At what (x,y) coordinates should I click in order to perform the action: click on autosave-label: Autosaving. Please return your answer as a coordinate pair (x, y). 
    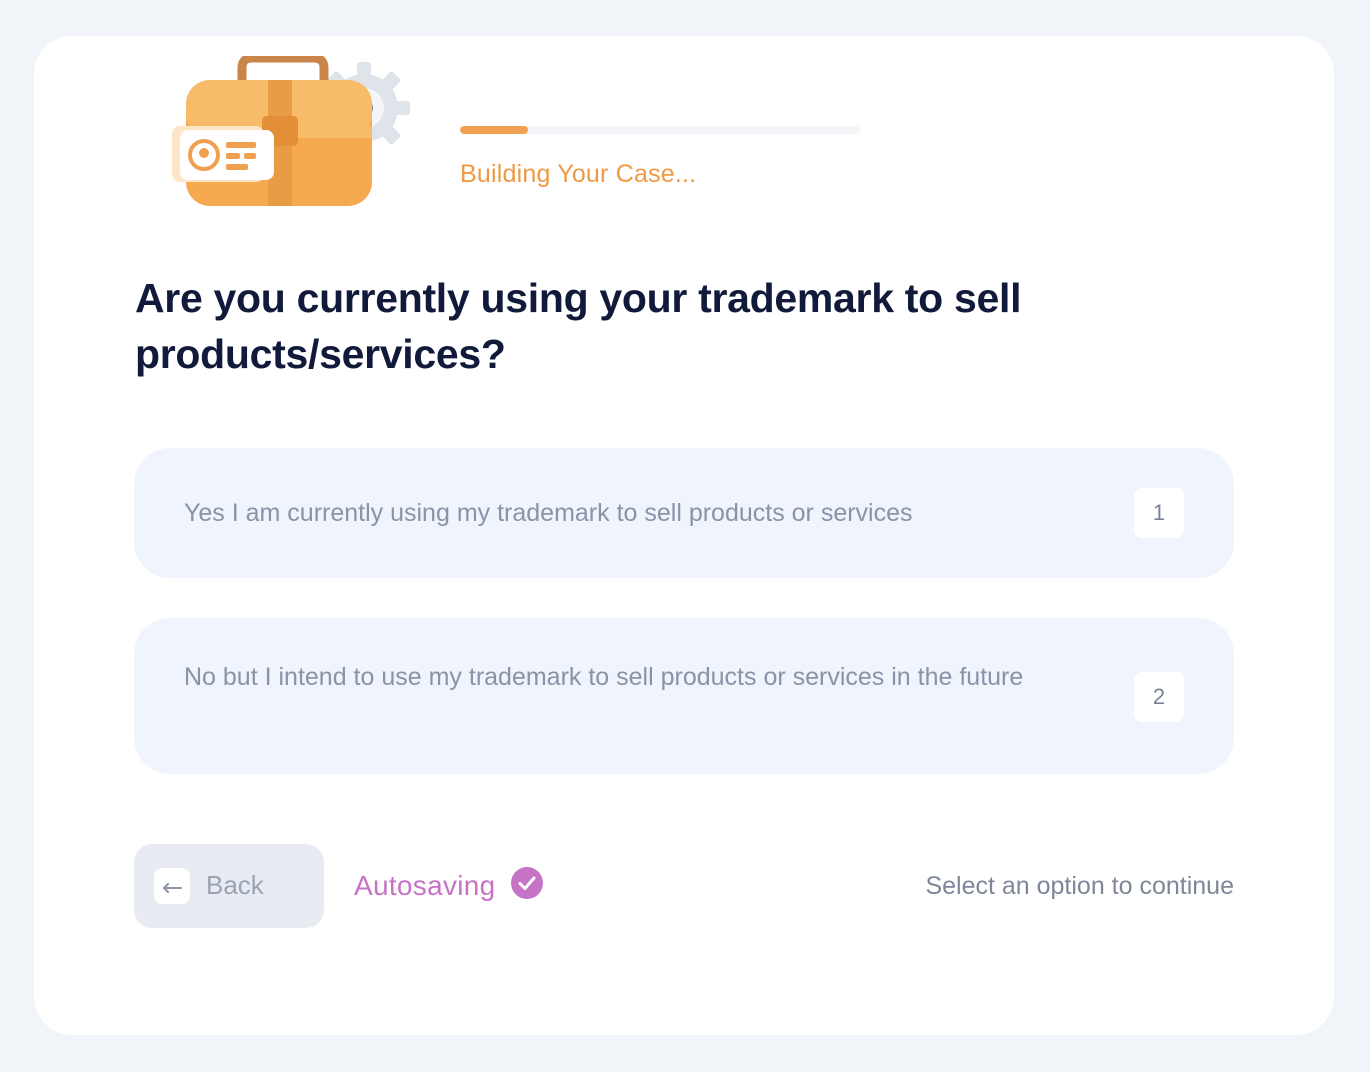
    Looking at the image, I should click on (425, 885).